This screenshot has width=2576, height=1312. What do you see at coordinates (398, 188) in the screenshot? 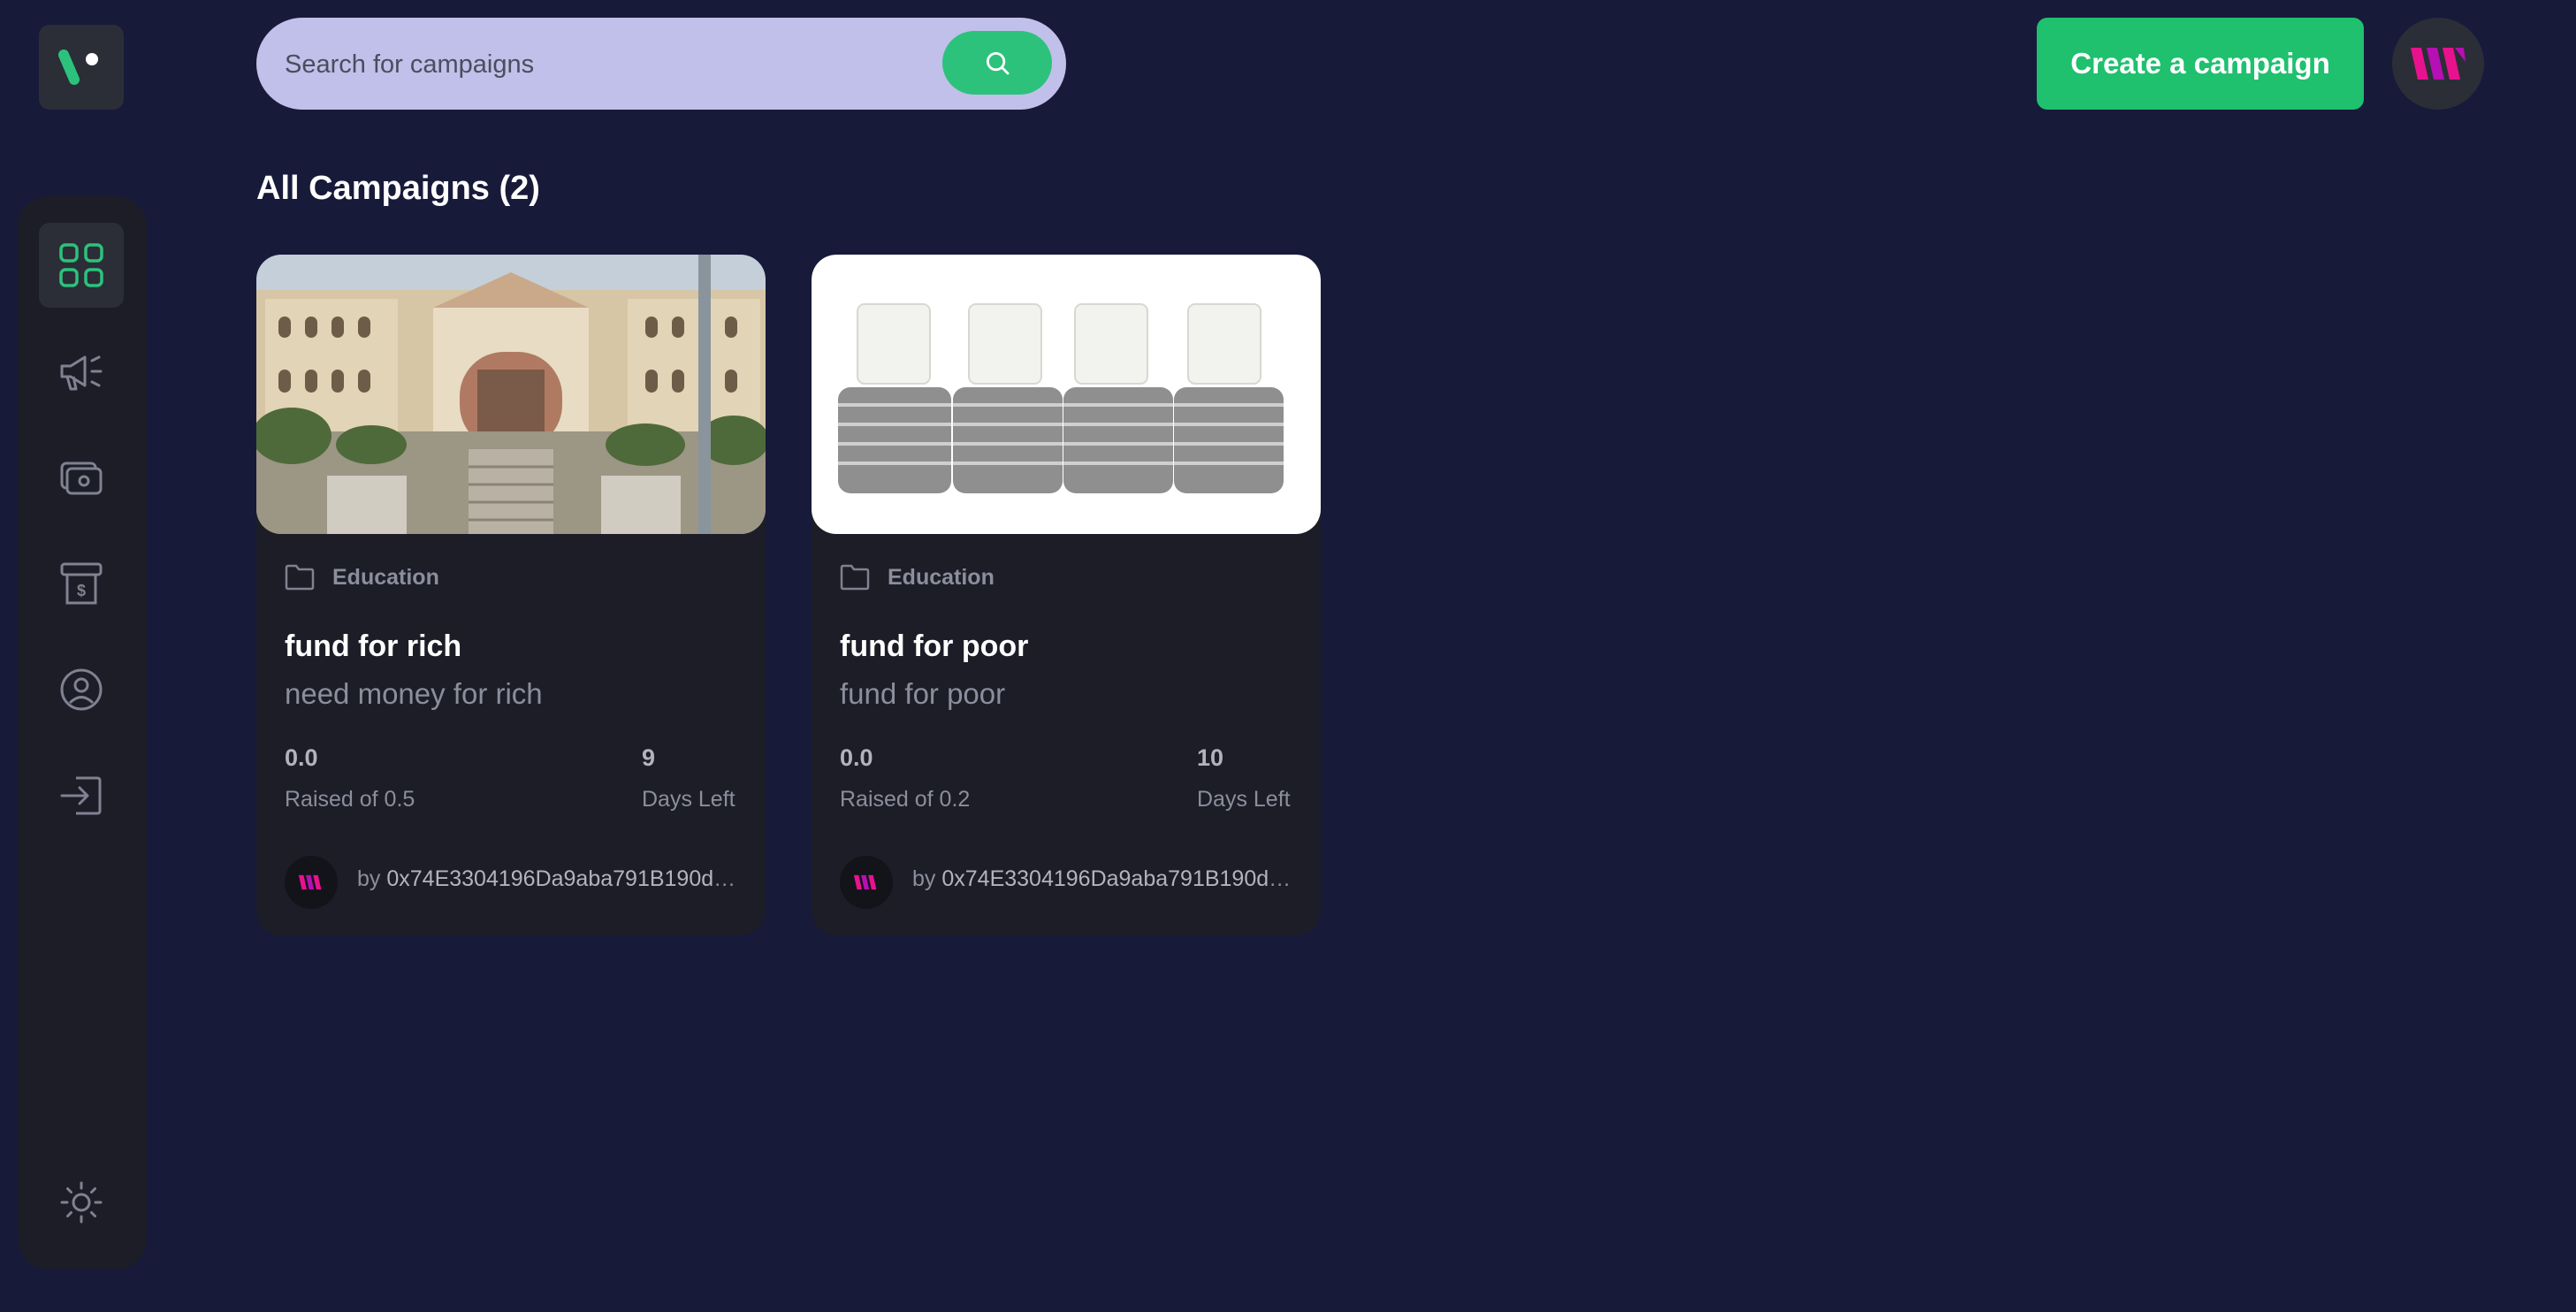
I see `page-title: All Campaigns (2)` at bounding box center [398, 188].